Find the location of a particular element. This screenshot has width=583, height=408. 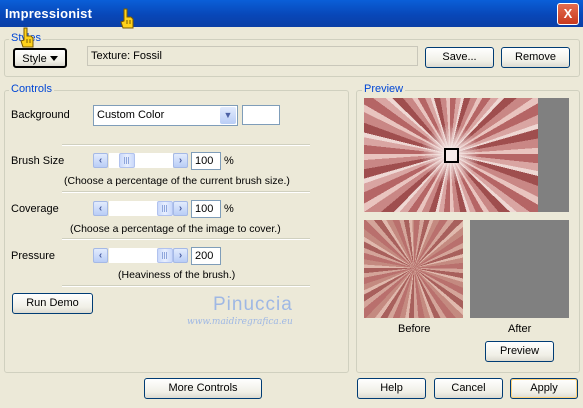

brush-size-input: 100 is located at coordinates (206, 161).